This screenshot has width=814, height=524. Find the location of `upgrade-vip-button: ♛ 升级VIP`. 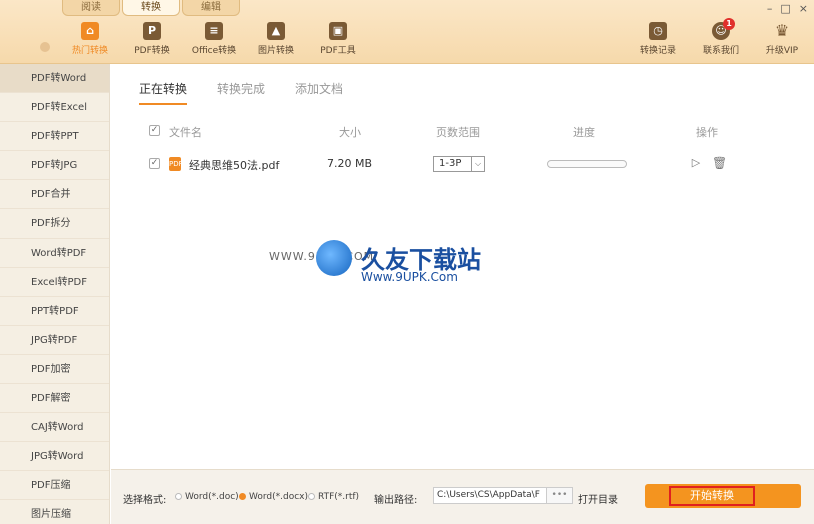

upgrade-vip-button: ♛ 升级VIP is located at coordinates (782, 39).